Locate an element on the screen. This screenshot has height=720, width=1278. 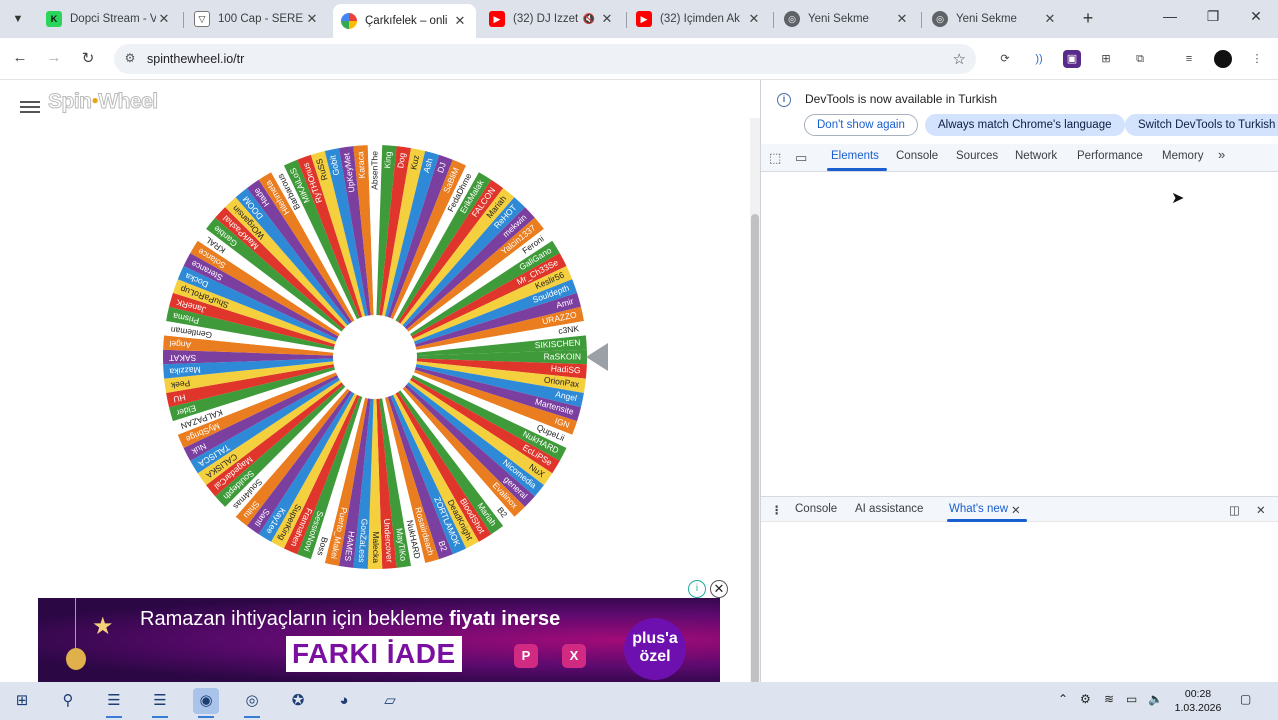
tab-title: Dopci Stream - V is located at coordinates (113, 19).